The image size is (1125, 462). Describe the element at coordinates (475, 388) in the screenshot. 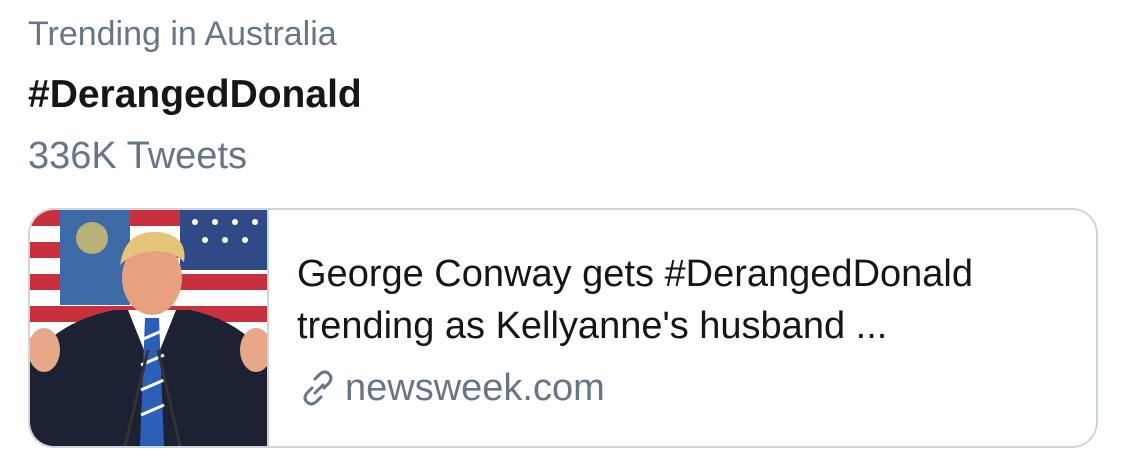

I see `article-domain: newsweek.com` at that location.